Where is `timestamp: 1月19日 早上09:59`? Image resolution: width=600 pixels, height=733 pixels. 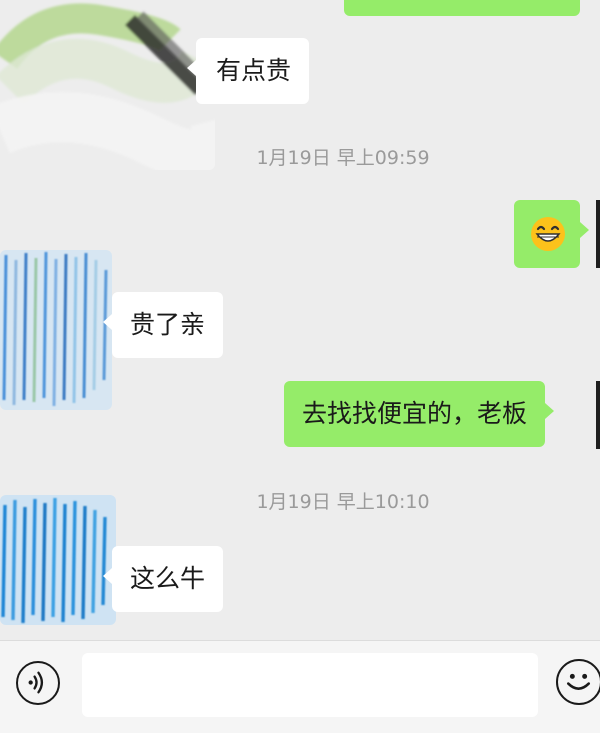 timestamp: 1月19日 早上09:59 is located at coordinates (343, 158).